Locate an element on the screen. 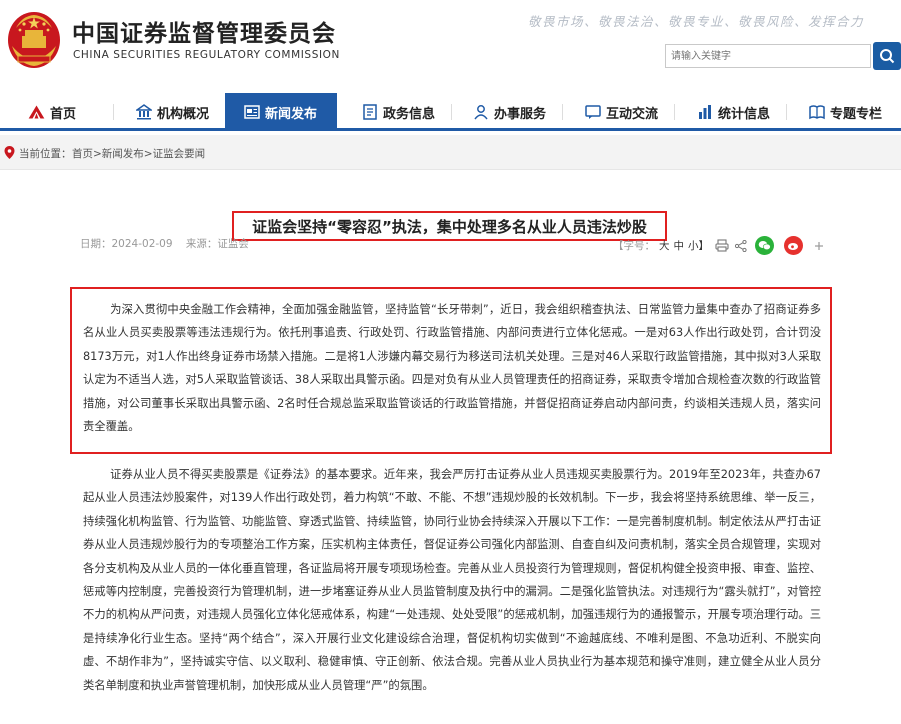 The image size is (901, 724). print-icon is located at coordinates (722, 245).